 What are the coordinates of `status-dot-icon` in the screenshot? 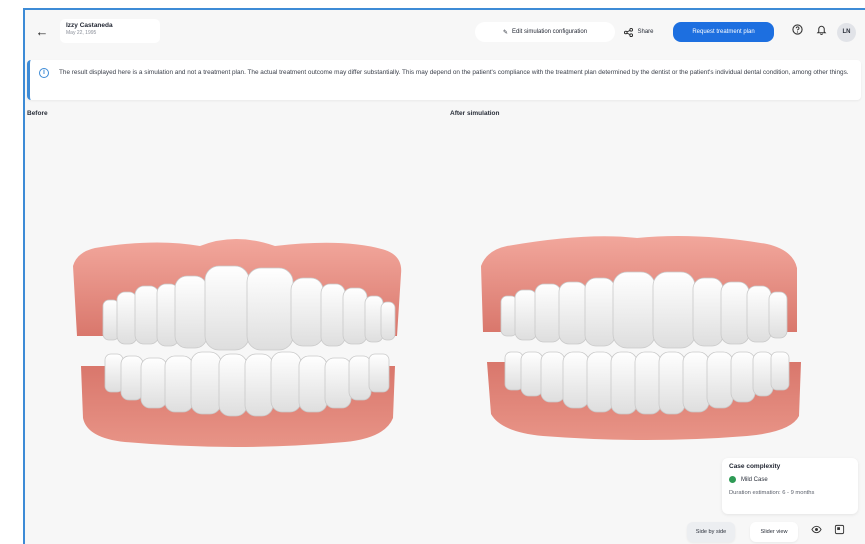 It's located at (732, 479).